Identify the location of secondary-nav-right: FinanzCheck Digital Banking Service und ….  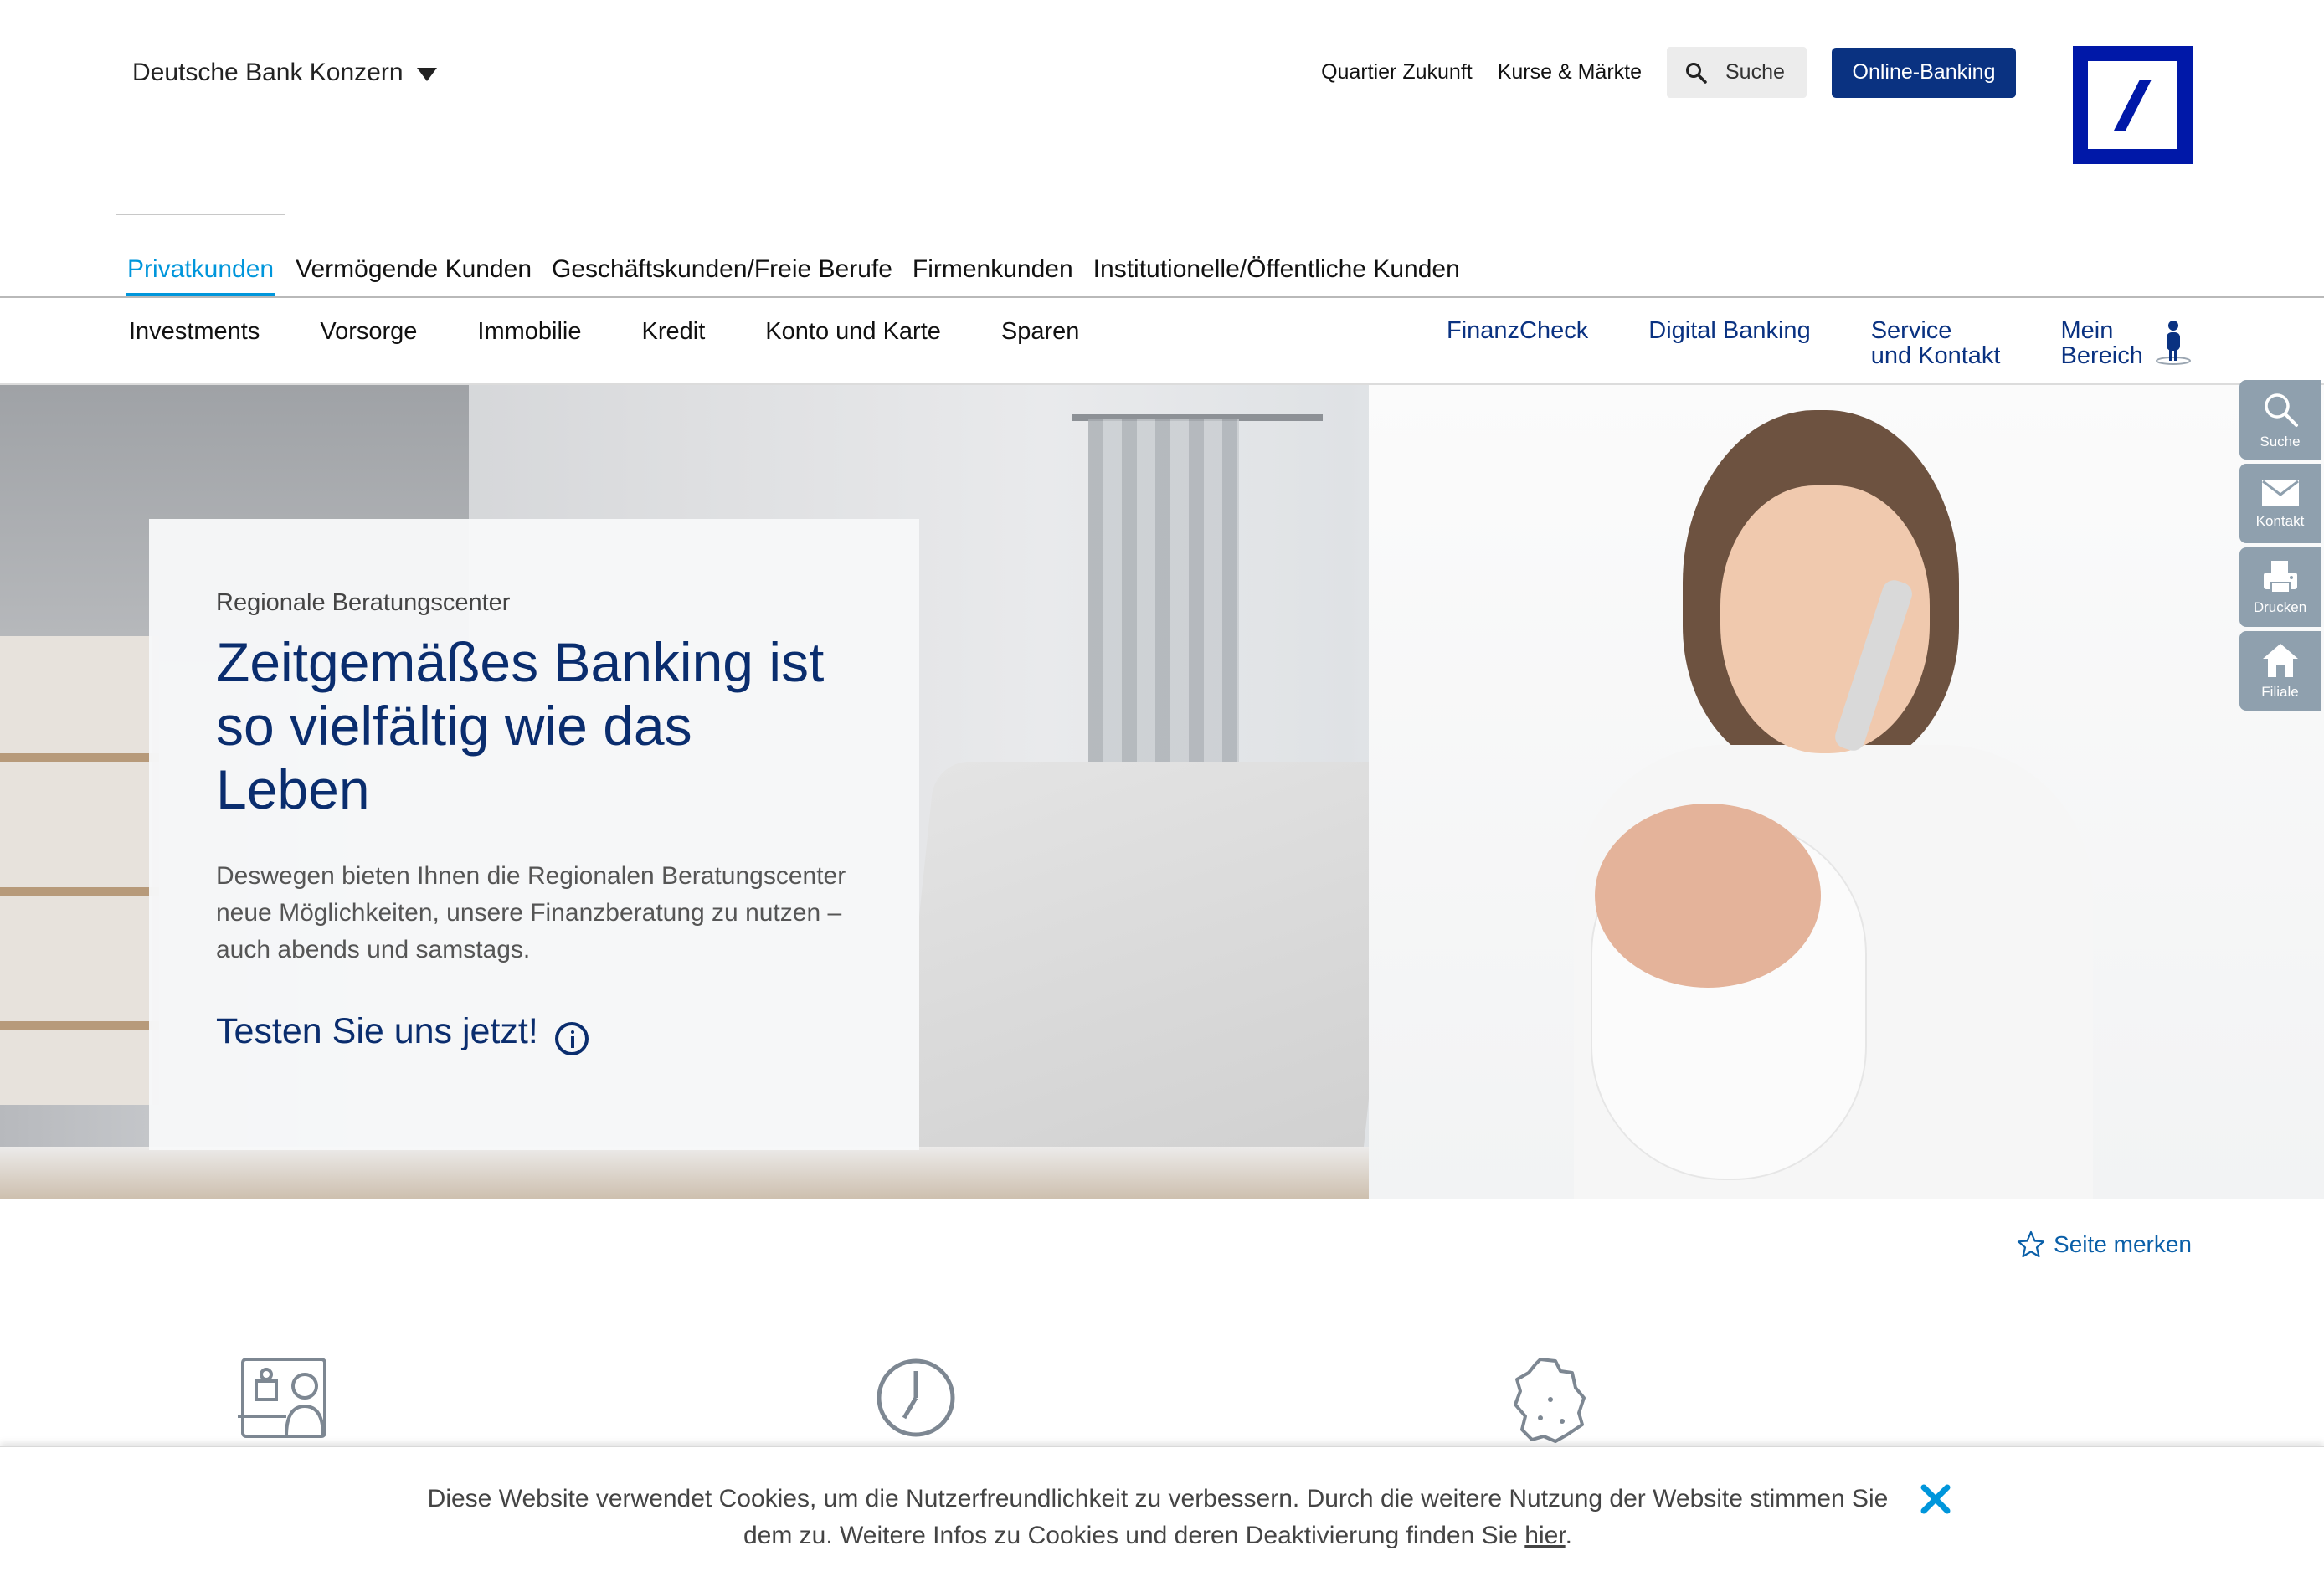
(1820, 343).